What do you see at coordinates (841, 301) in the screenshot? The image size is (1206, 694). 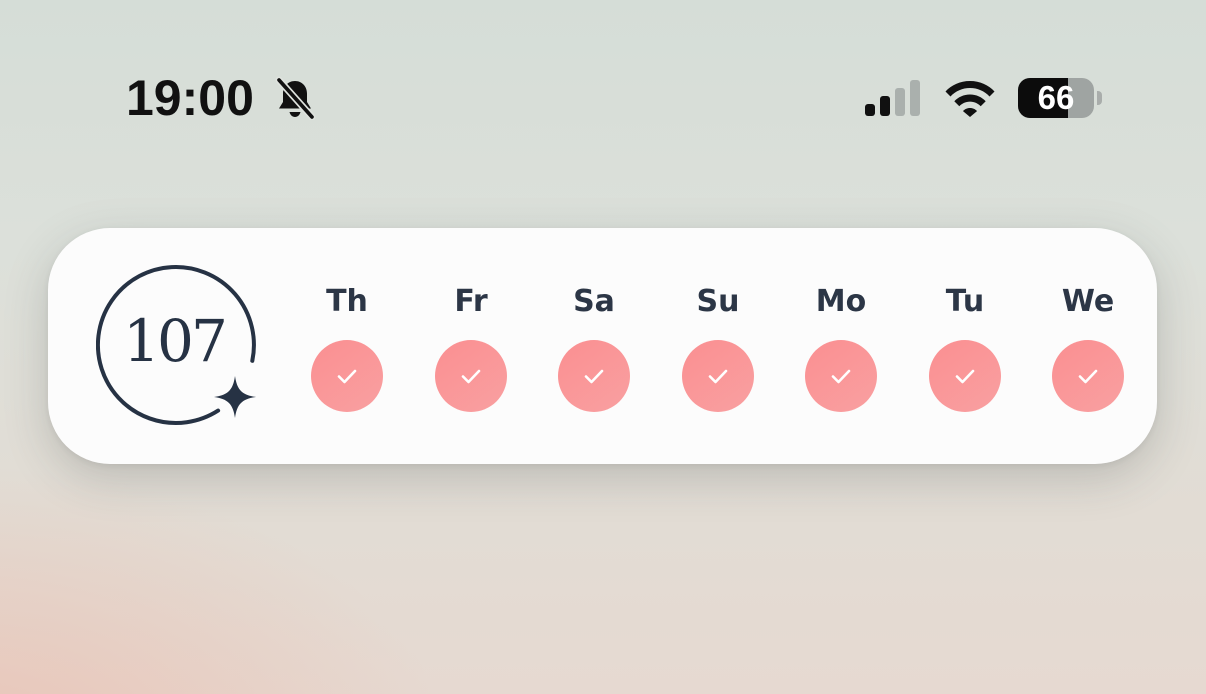 I see `day-label: Mo` at bounding box center [841, 301].